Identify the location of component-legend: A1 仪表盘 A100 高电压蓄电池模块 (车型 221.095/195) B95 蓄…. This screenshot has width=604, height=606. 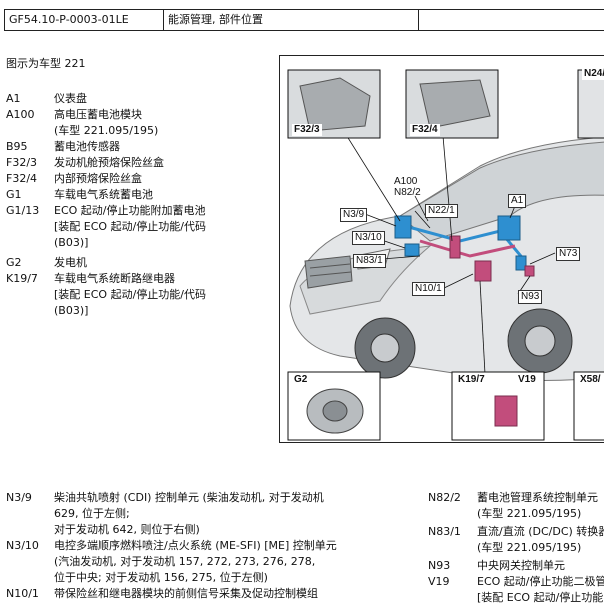
(106, 205).